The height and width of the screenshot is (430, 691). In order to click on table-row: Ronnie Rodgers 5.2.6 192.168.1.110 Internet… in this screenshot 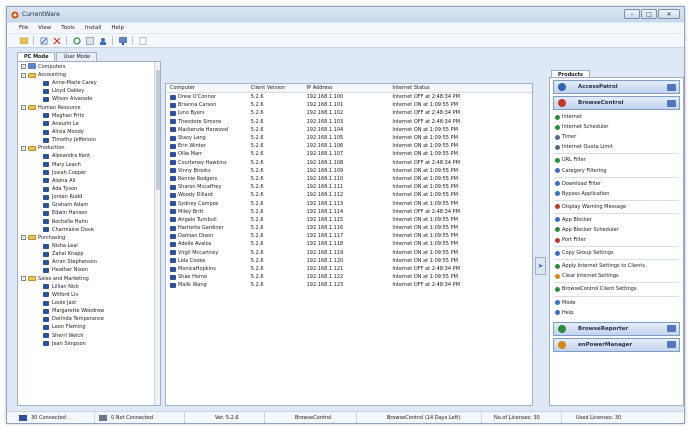, I will do `click(349, 179)`.